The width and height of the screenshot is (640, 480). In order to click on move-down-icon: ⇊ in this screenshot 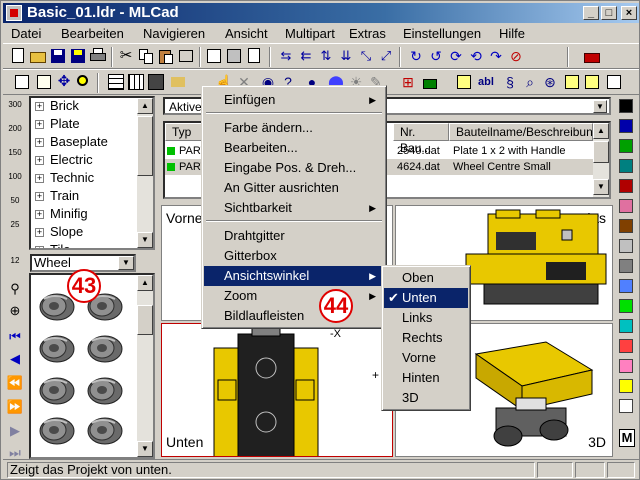, I will do `click(346, 56)`.